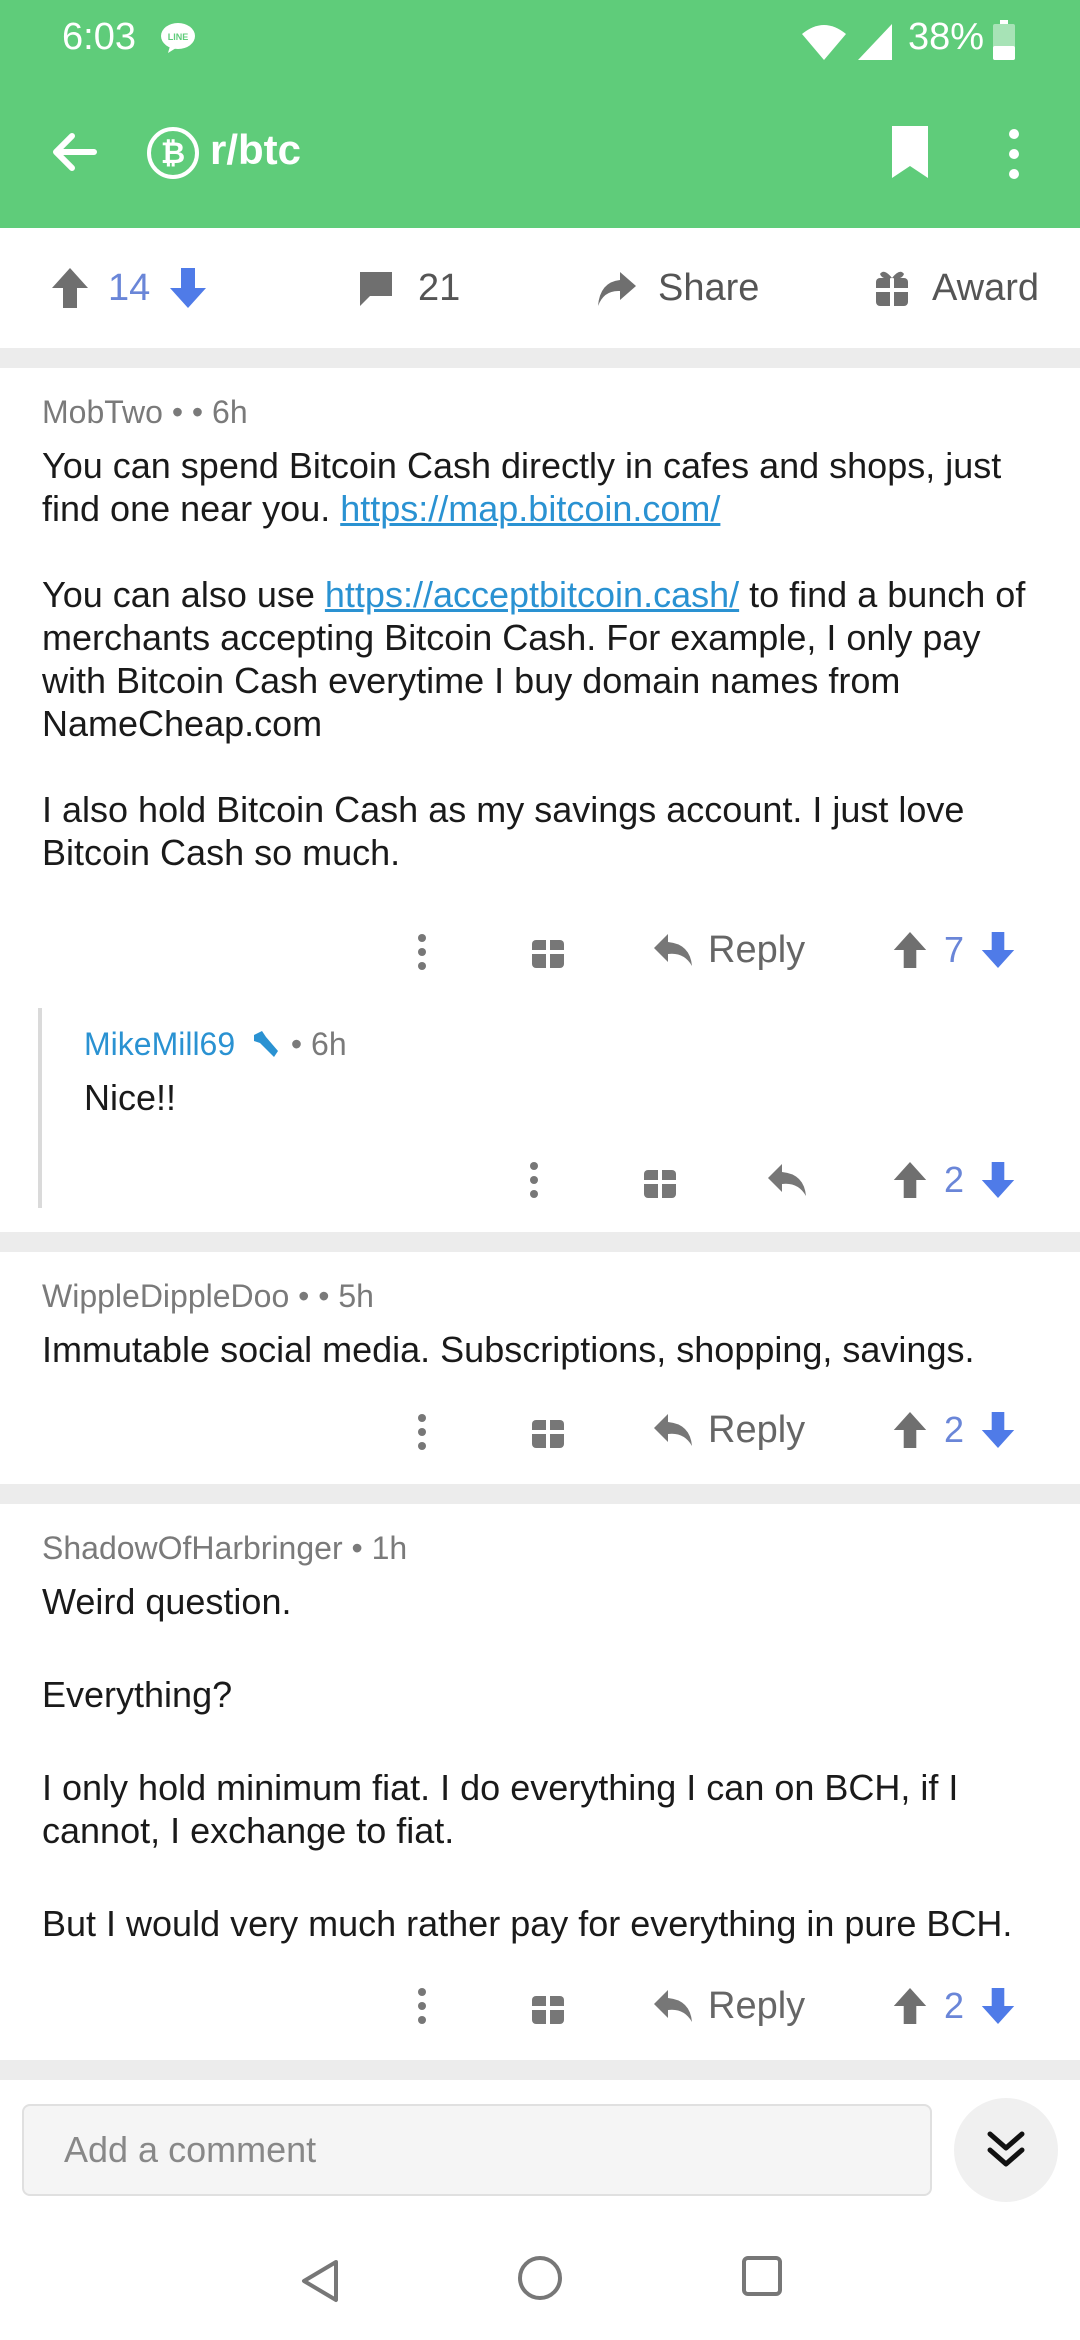  Describe the element at coordinates (74, 152) in the screenshot. I see `back-arrow-icon` at that location.